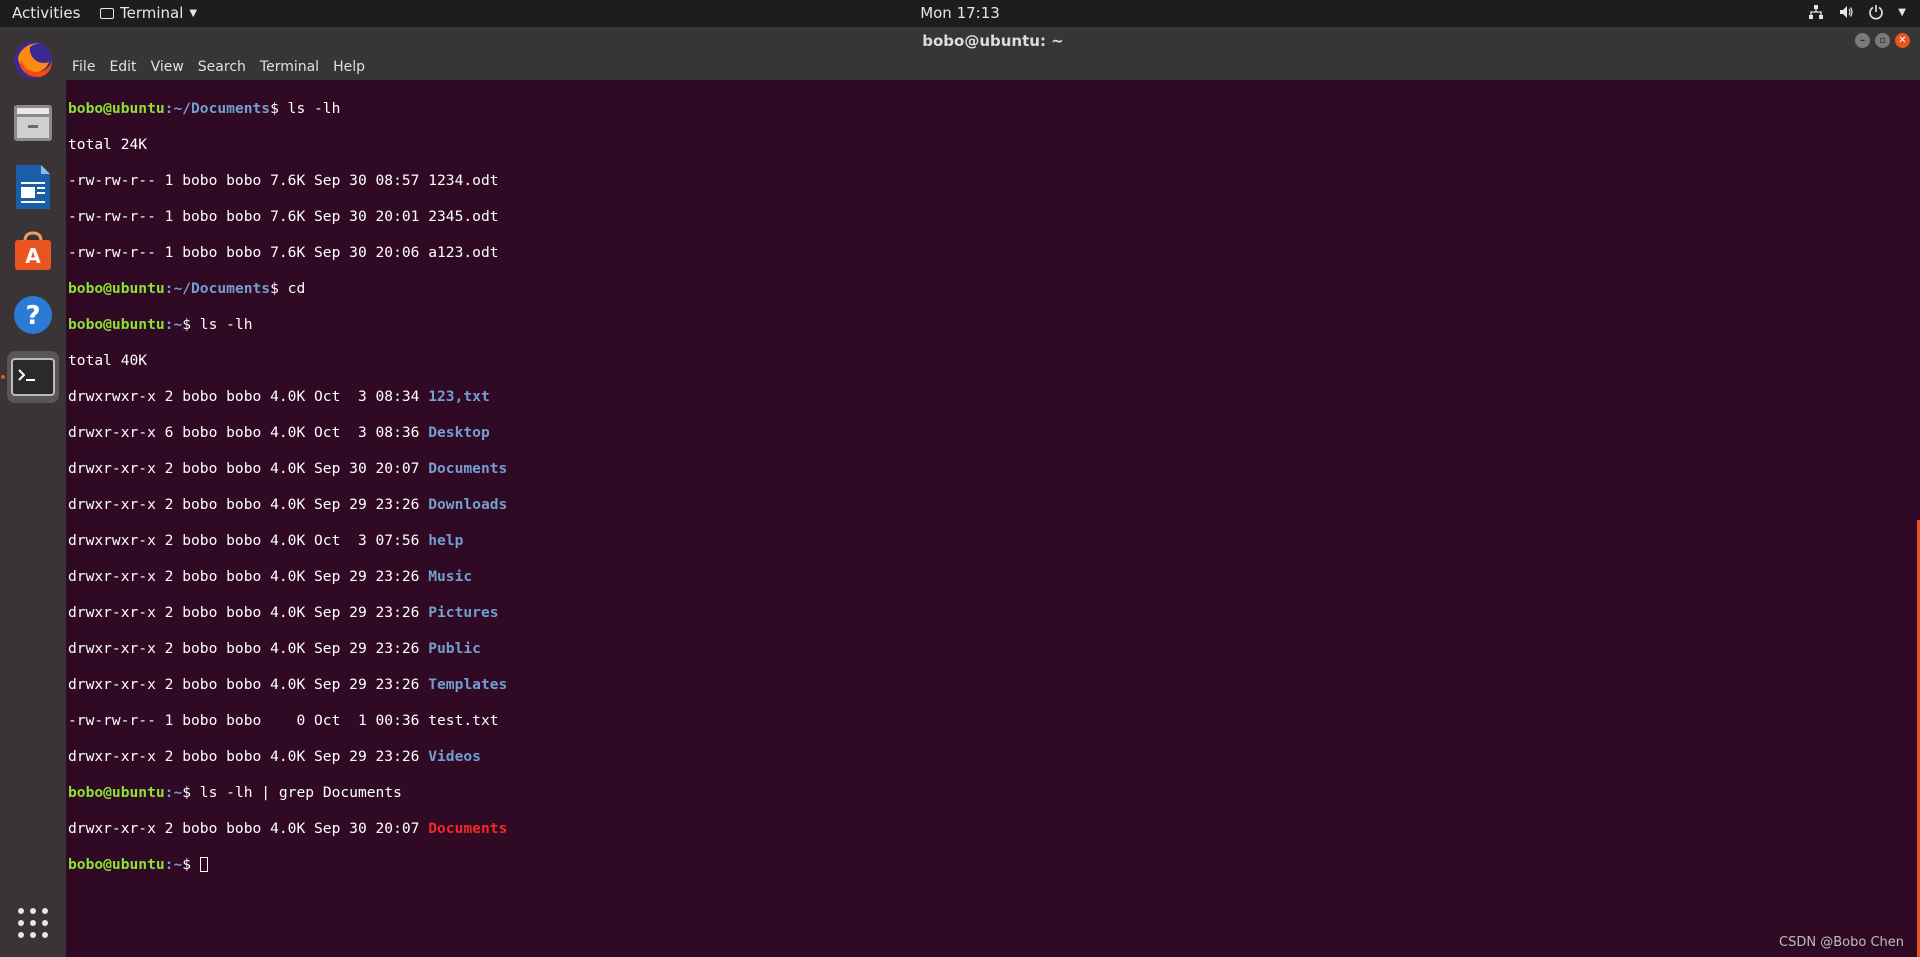 Image resolution: width=1920 pixels, height=957 pixels. I want to click on directory-name: Pictures, so click(463, 612).